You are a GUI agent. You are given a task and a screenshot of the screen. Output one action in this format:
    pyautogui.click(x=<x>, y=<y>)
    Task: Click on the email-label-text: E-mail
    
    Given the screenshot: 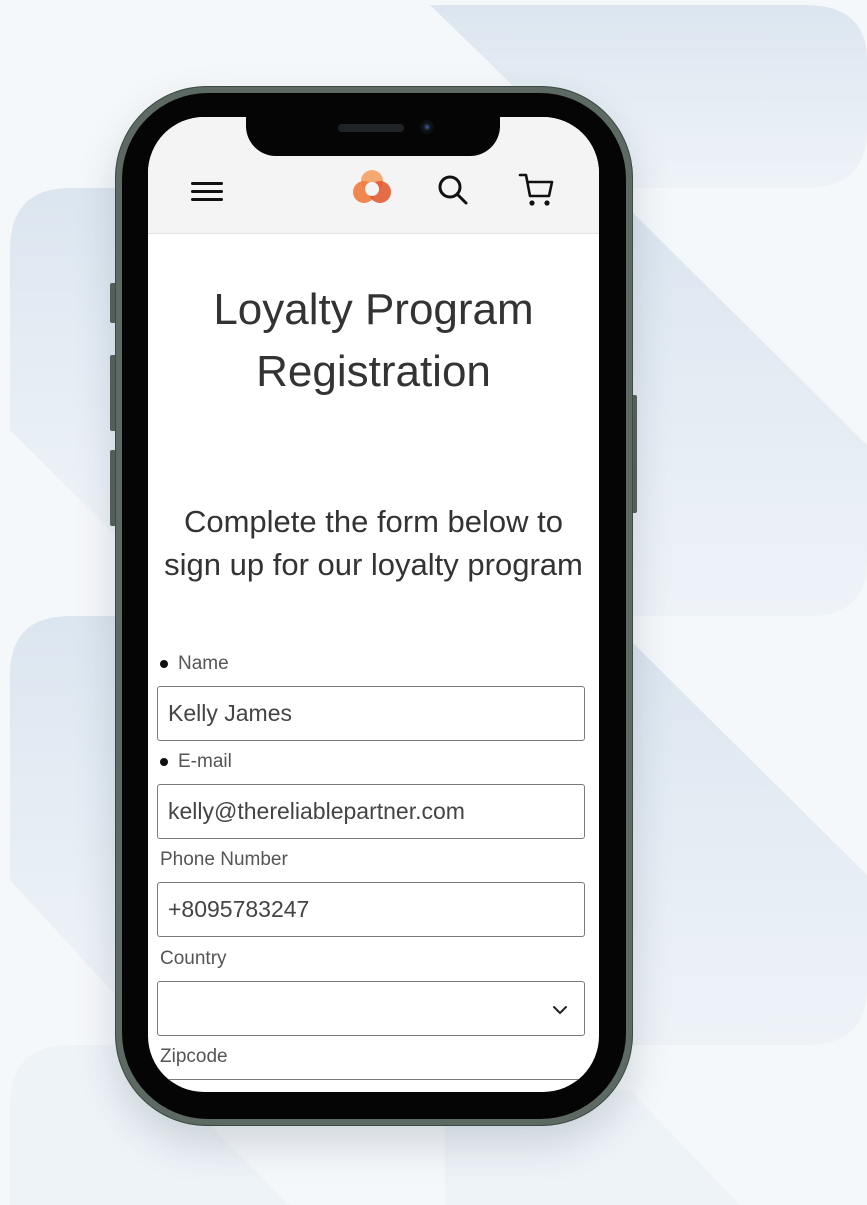 What is the action you would take?
    pyautogui.click(x=205, y=761)
    